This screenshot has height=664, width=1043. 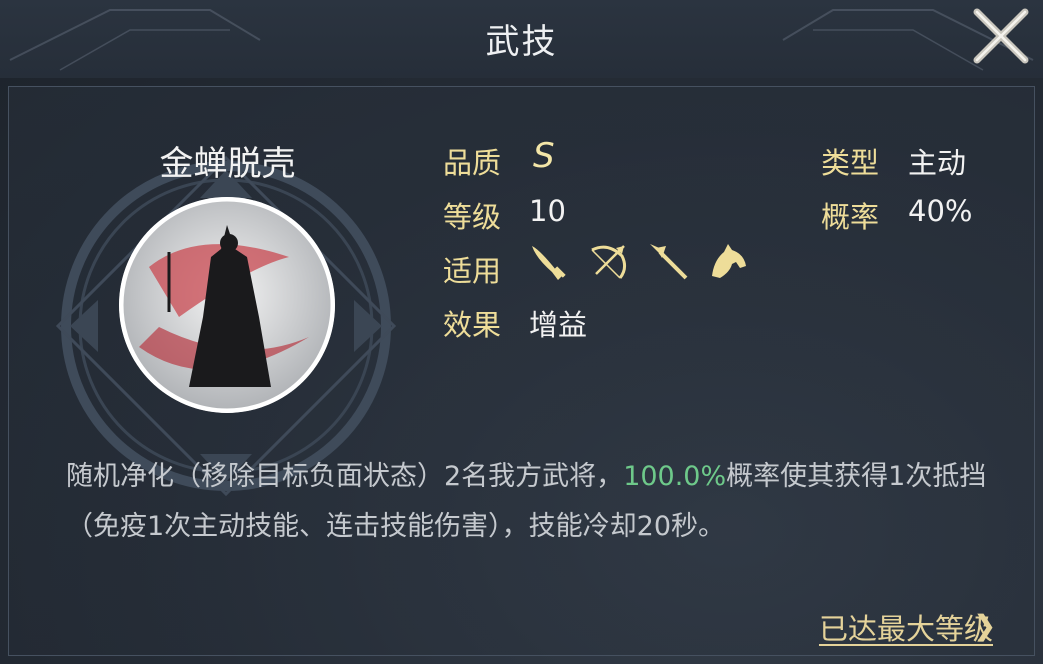 I want to click on bow-icon, so click(x=609, y=262).